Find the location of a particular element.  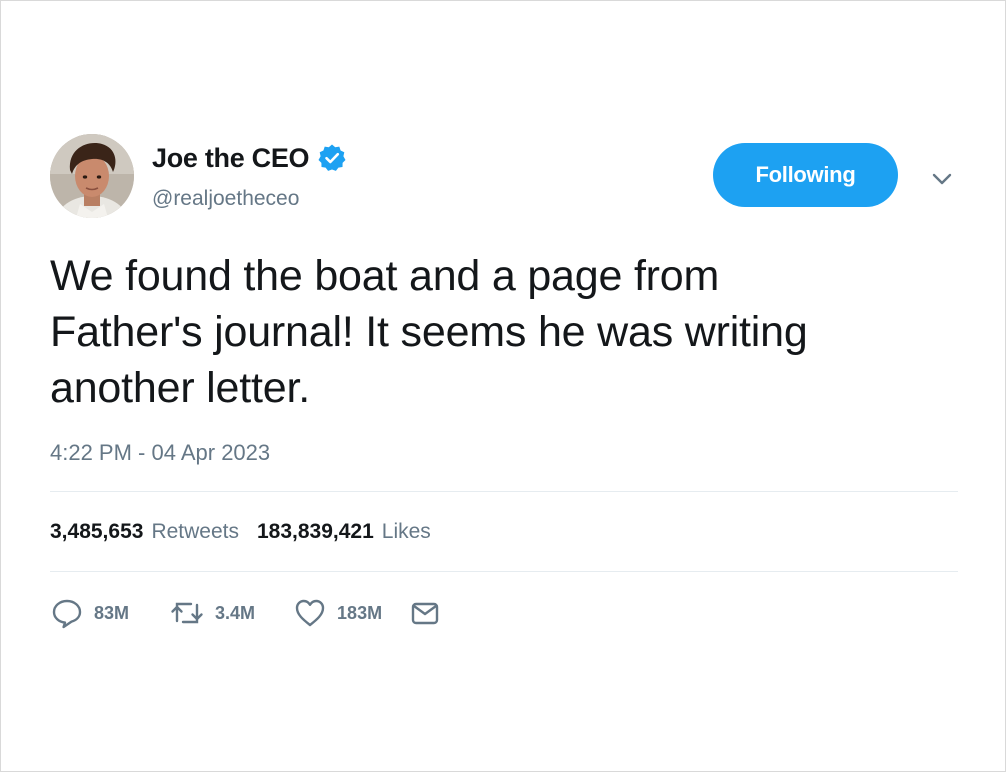

reply-button: 83M is located at coordinates (89, 613).